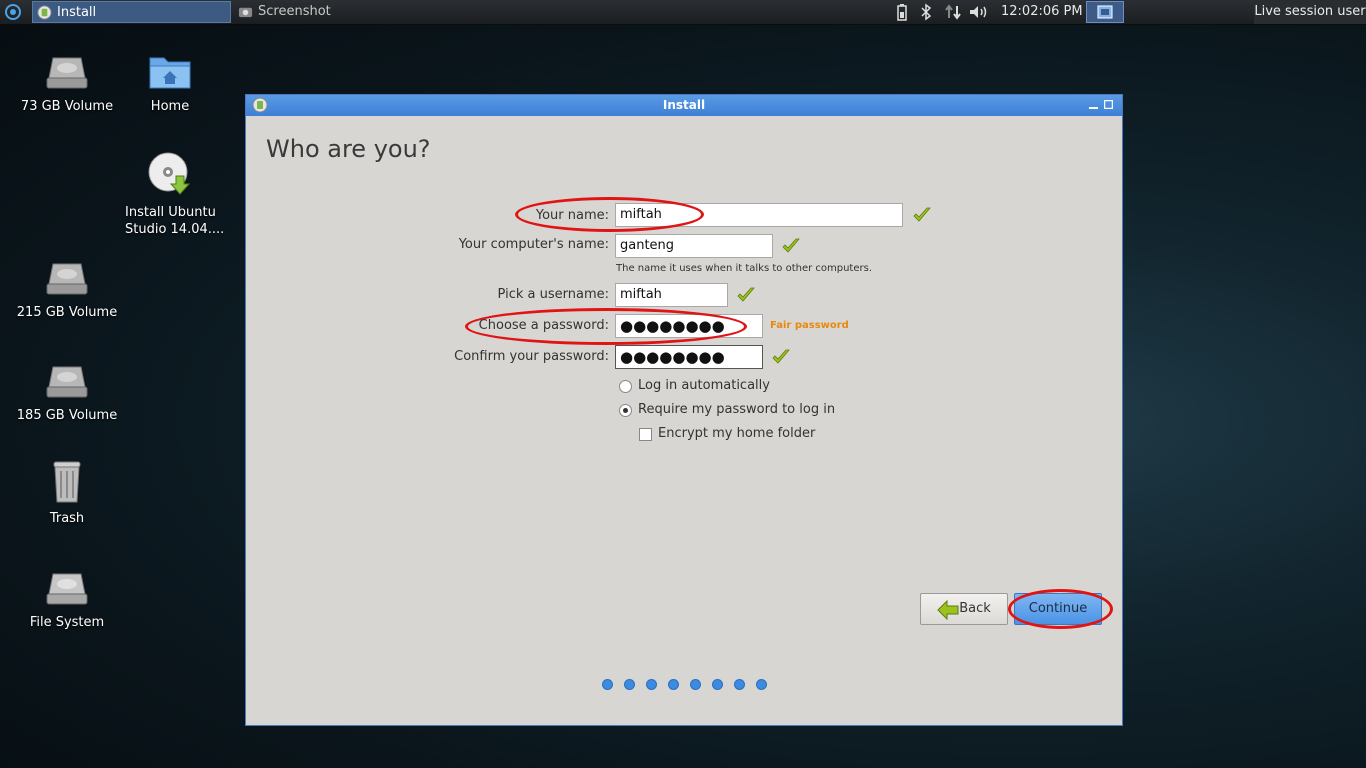  What do you see at coordinates (170, 106) in the screenshot?
I see `desktop-icon-label: Home` at bounding box center [170, 106].